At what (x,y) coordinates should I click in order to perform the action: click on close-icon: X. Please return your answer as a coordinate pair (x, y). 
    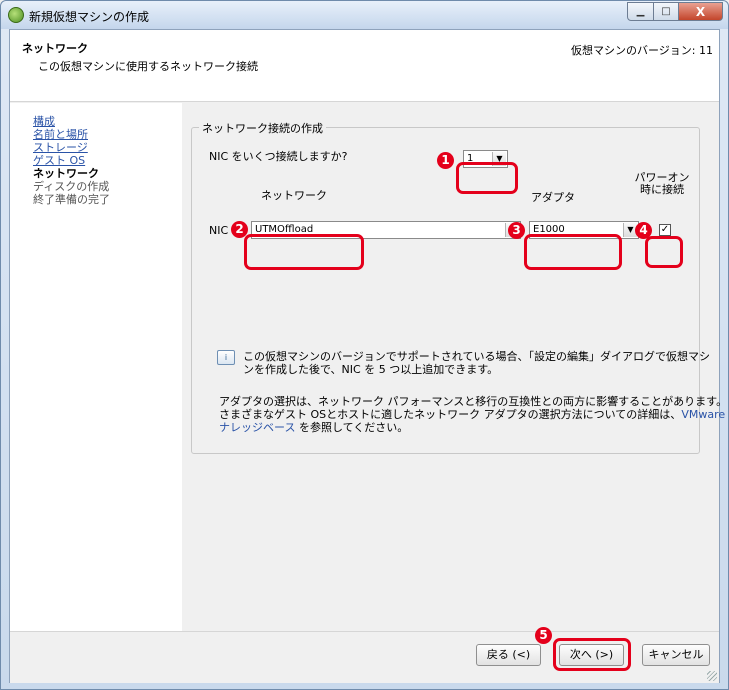
    Looking at the image, I should click on (700, 11).